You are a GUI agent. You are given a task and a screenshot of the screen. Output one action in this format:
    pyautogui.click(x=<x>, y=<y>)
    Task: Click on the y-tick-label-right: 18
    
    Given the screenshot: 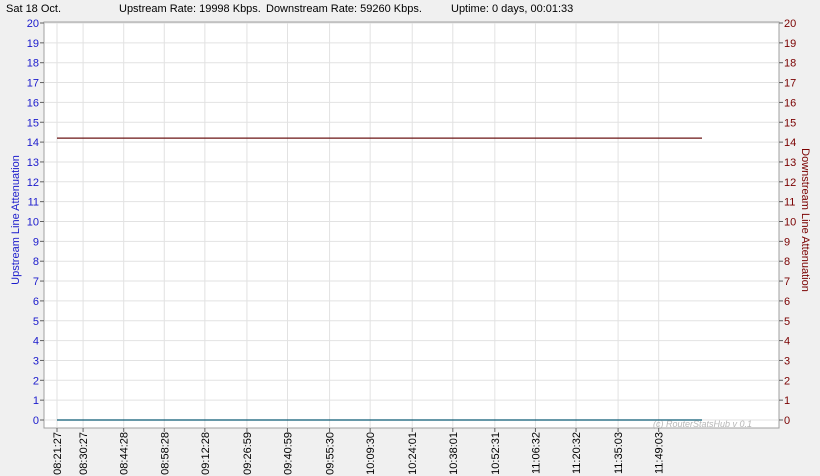 What is the action you would take?
    pyautogui.click(x=790, y=64)
    